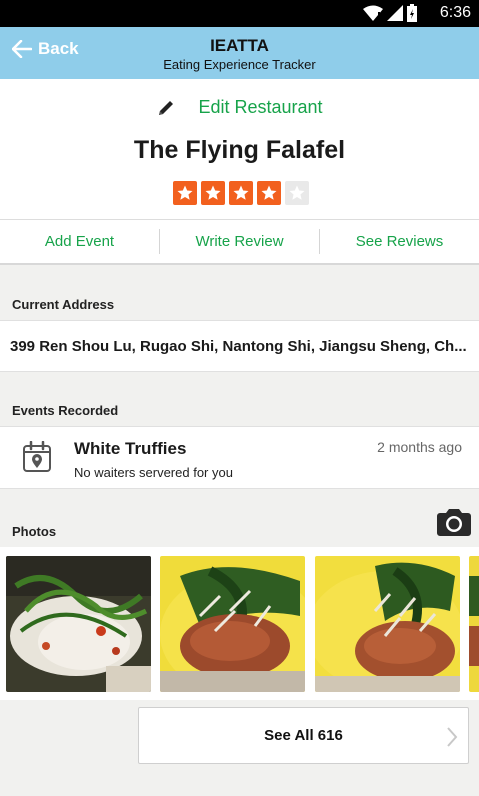  I want to click on wifi-icon, so click(373, 13).